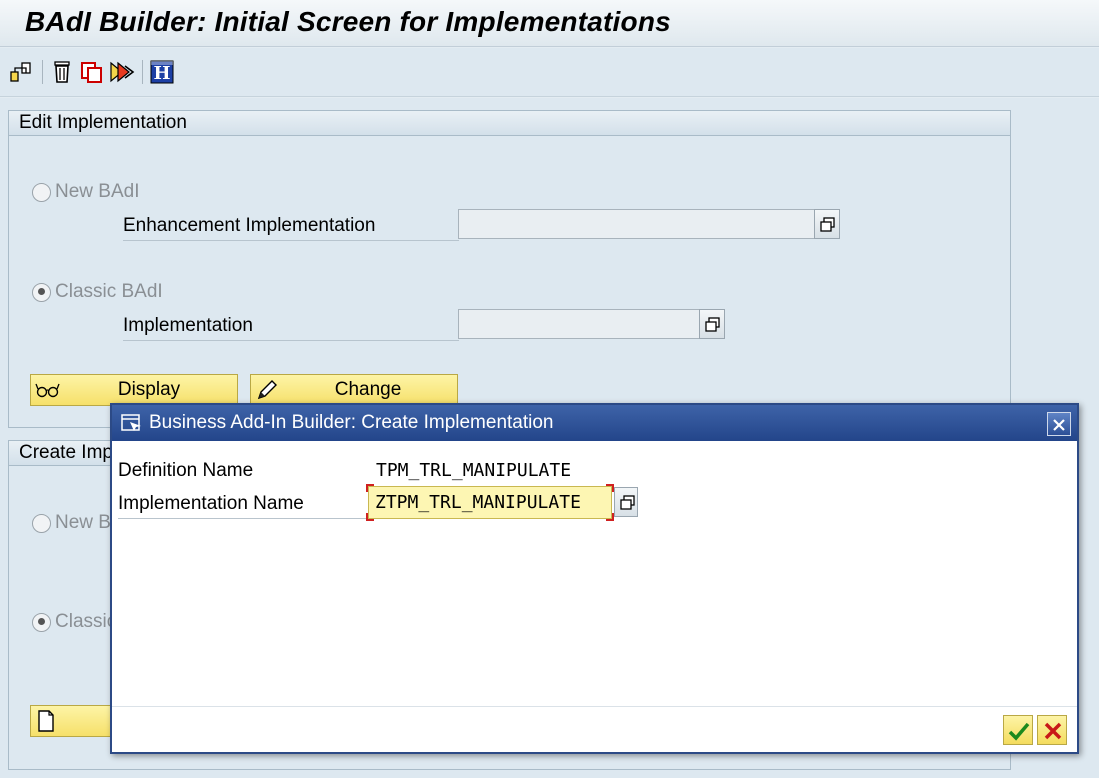 This screenshot has height=778, width=1099. I want to click on implementation-name-label: Implementation Name, so click(243, 506).